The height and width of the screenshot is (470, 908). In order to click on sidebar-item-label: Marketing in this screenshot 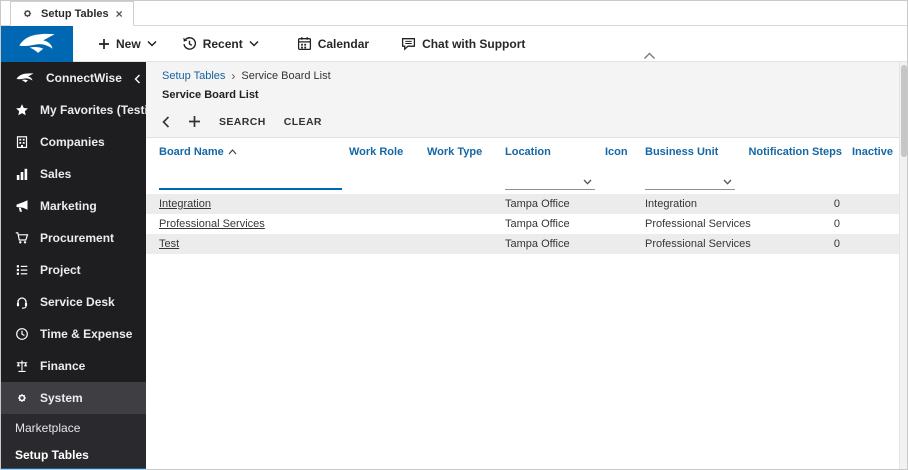, I will do `click(68, 206)`.